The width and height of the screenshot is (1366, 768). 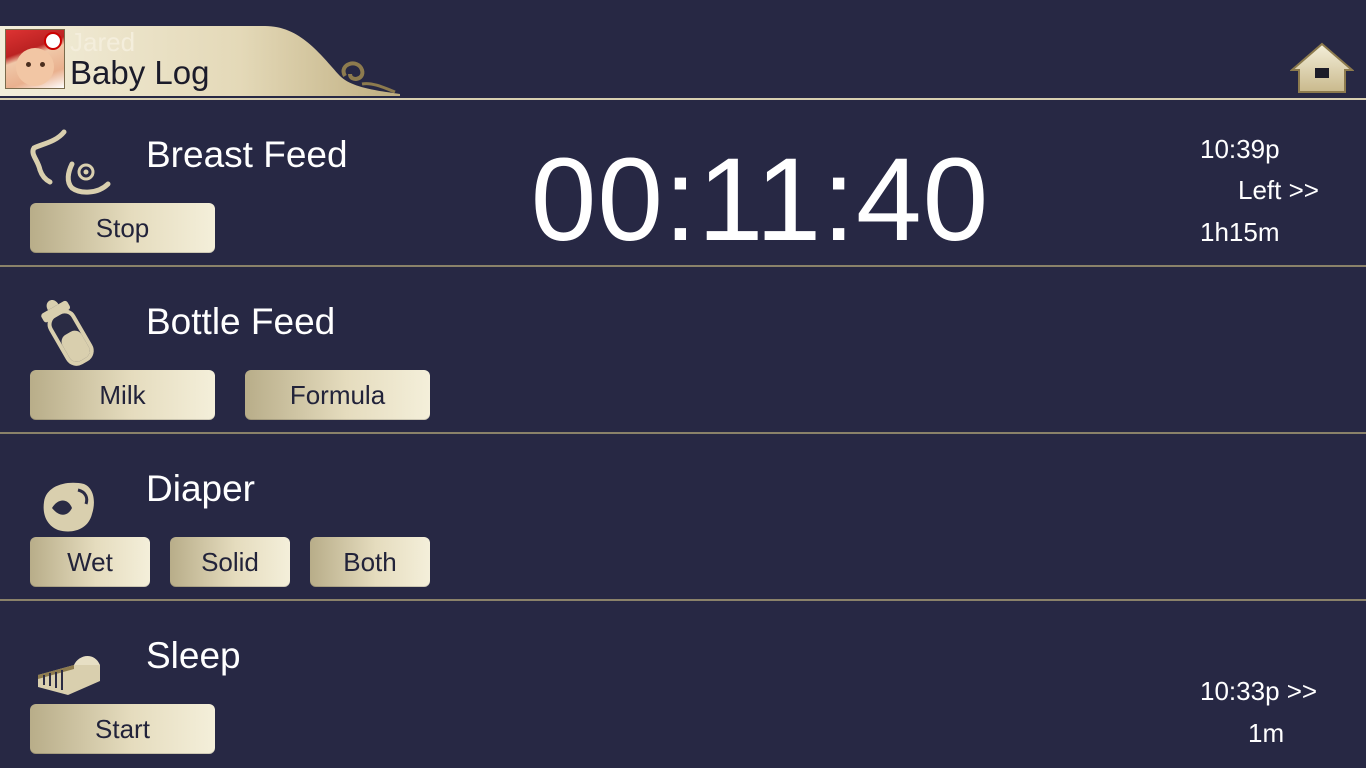 I want to click on breast-feed-icon, so click(x=70, y=162).